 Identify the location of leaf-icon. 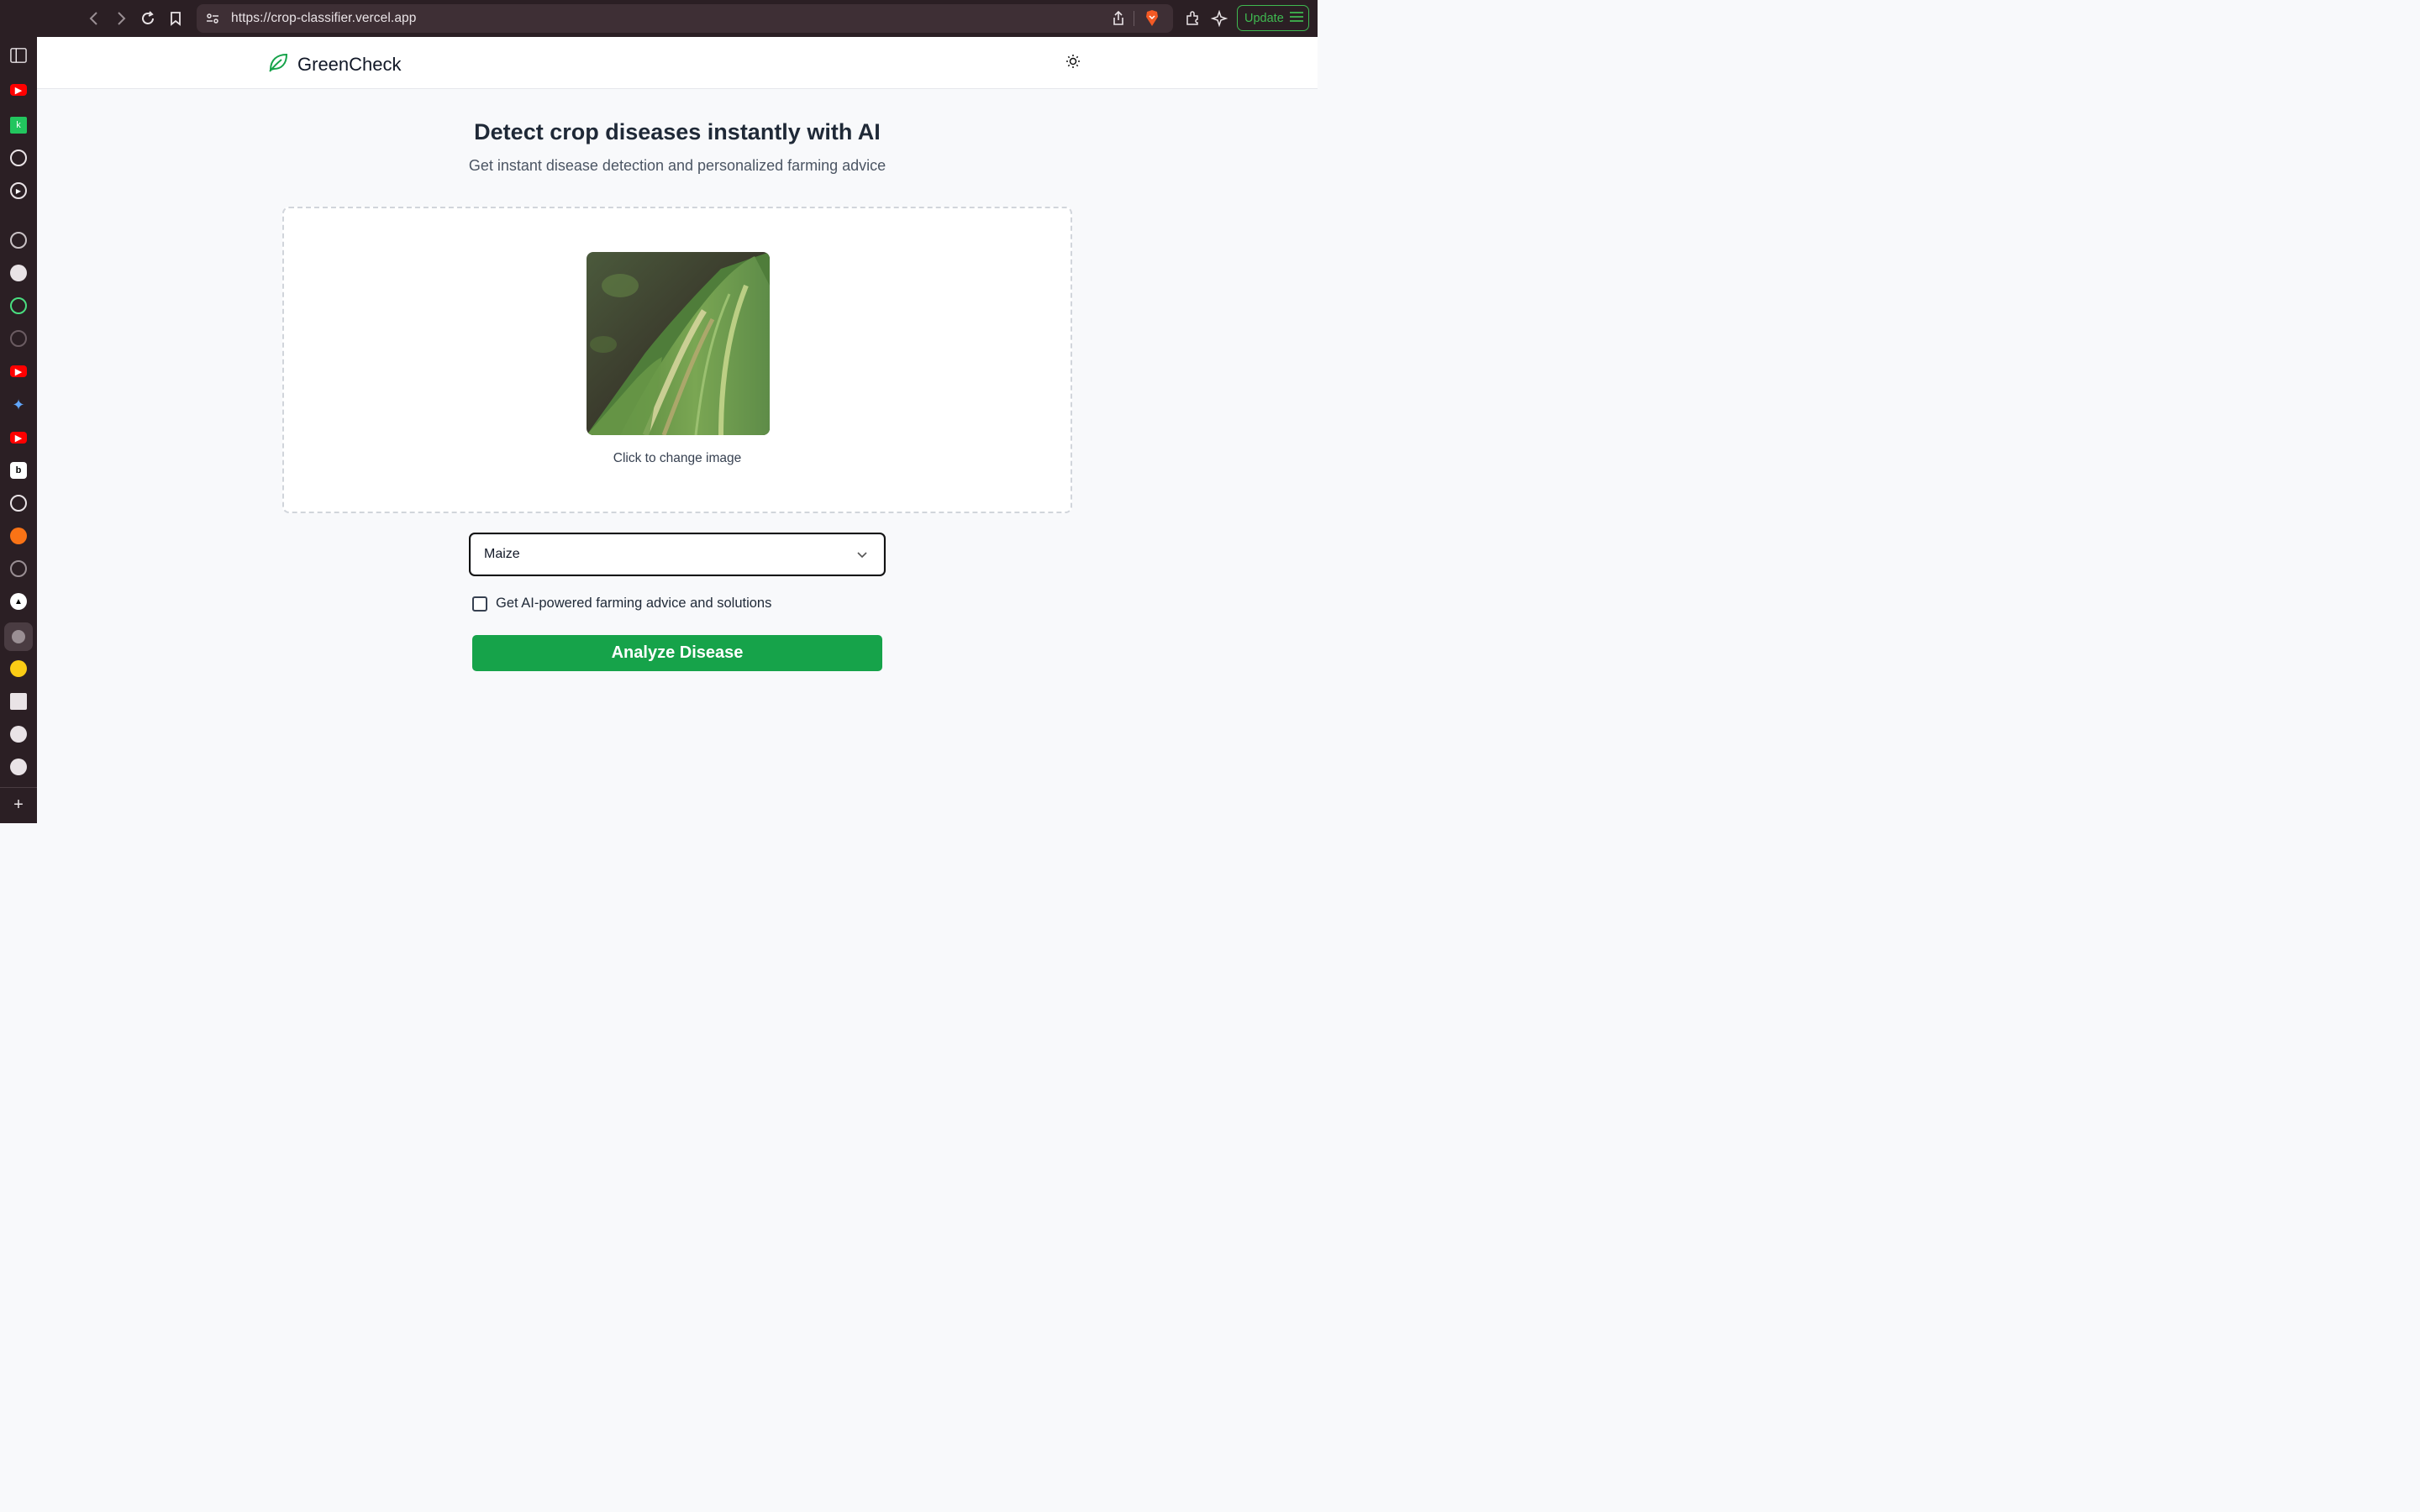
(278, 64).